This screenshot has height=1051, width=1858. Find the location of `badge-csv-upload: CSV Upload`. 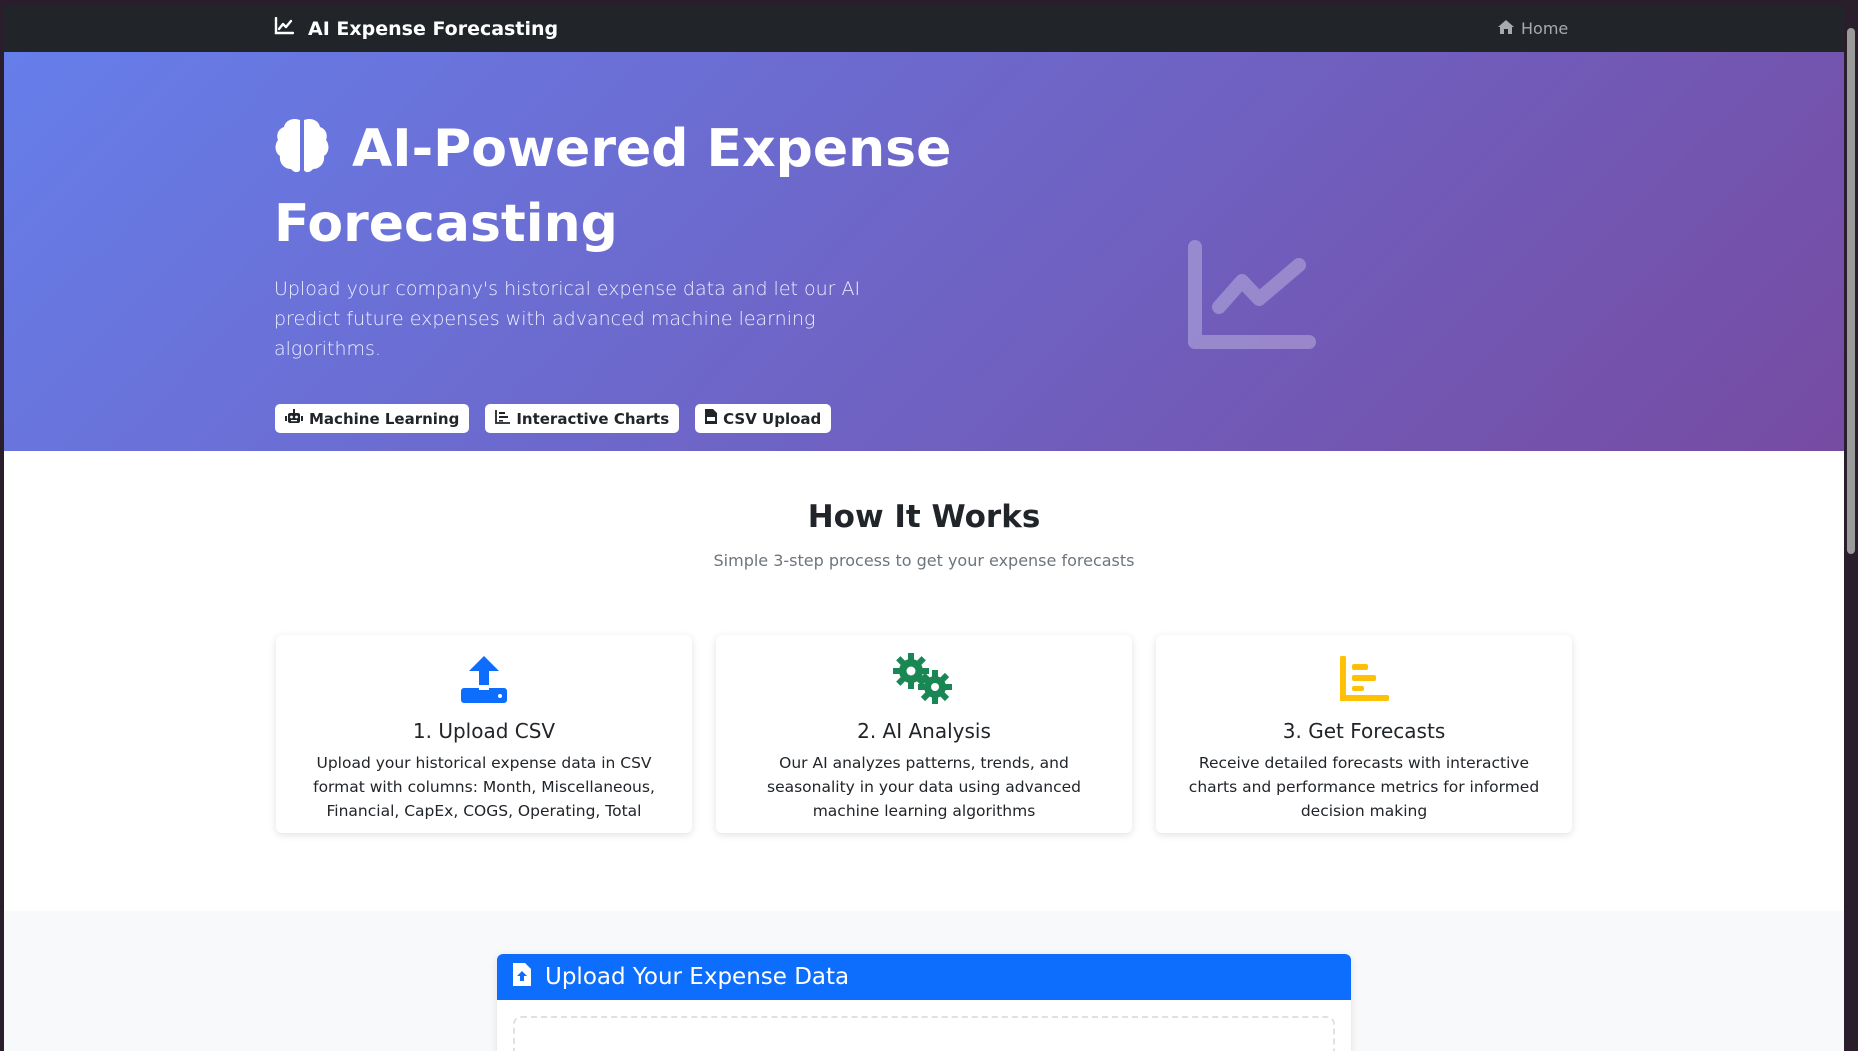

badge-csv-upload: CSV Upload is located at coordinates (763, 418).